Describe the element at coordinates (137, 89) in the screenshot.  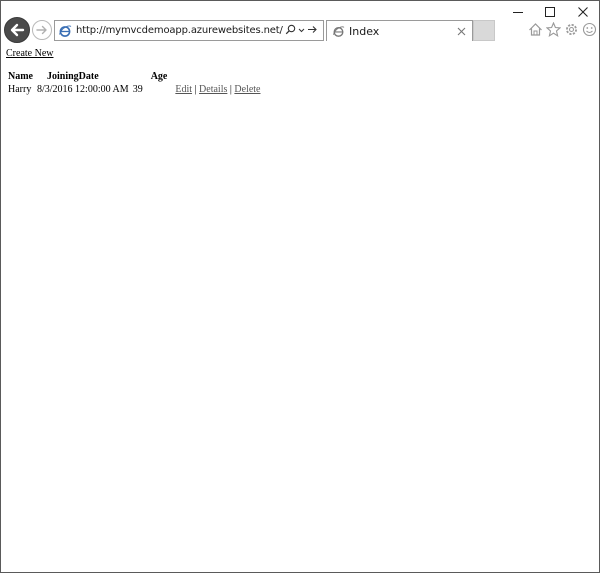
I see `cell-age: 39` at that location.